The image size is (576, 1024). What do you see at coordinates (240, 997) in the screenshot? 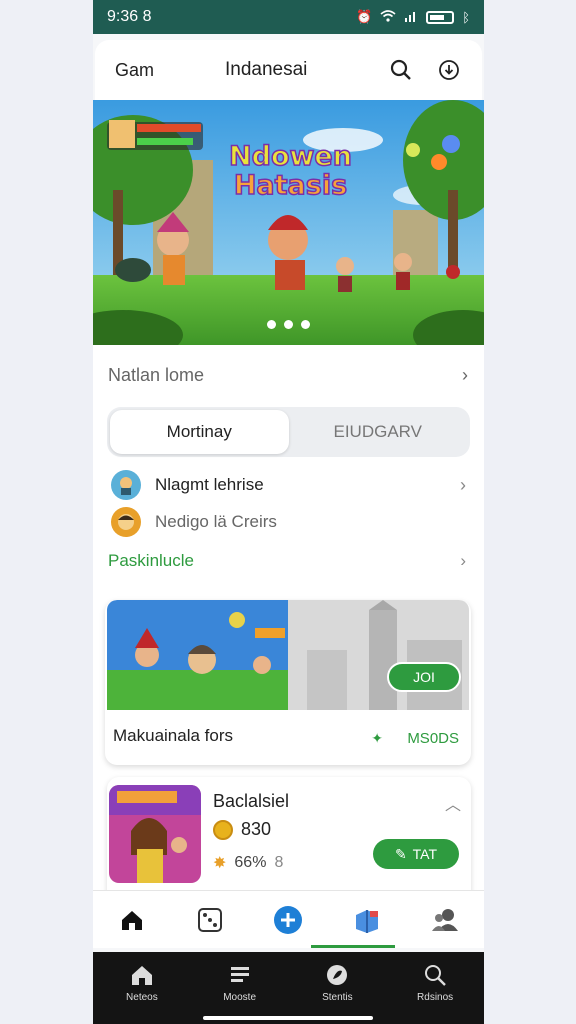
I see `nav-label: Mooste` at bounding box center [240, 997].